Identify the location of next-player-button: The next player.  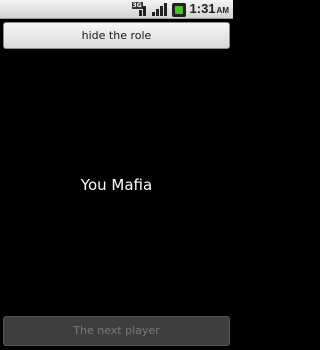
(116, 331).